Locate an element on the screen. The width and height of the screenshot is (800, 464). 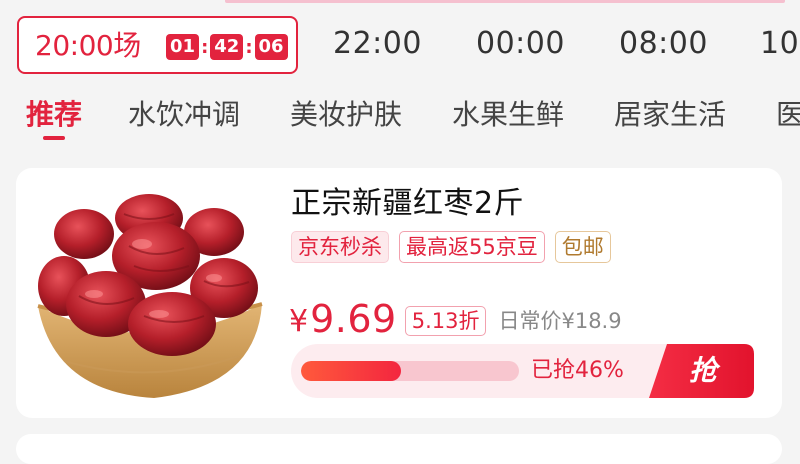
tab-drinks: 水饮冲调 is located at coordinates (184, 115).